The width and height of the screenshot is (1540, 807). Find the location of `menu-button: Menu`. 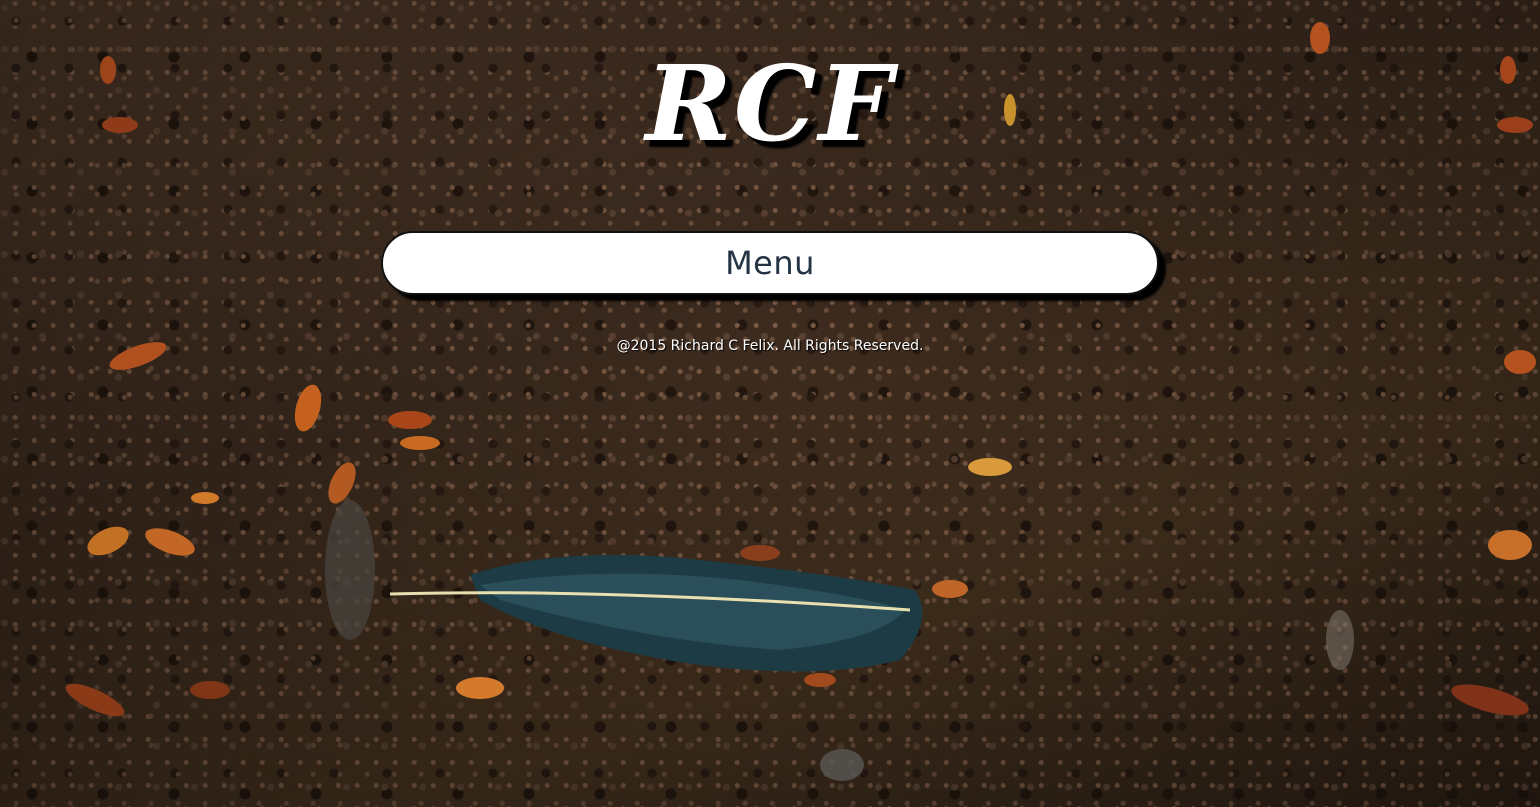

menu-button: Menu is located at coordinates (770, 263).